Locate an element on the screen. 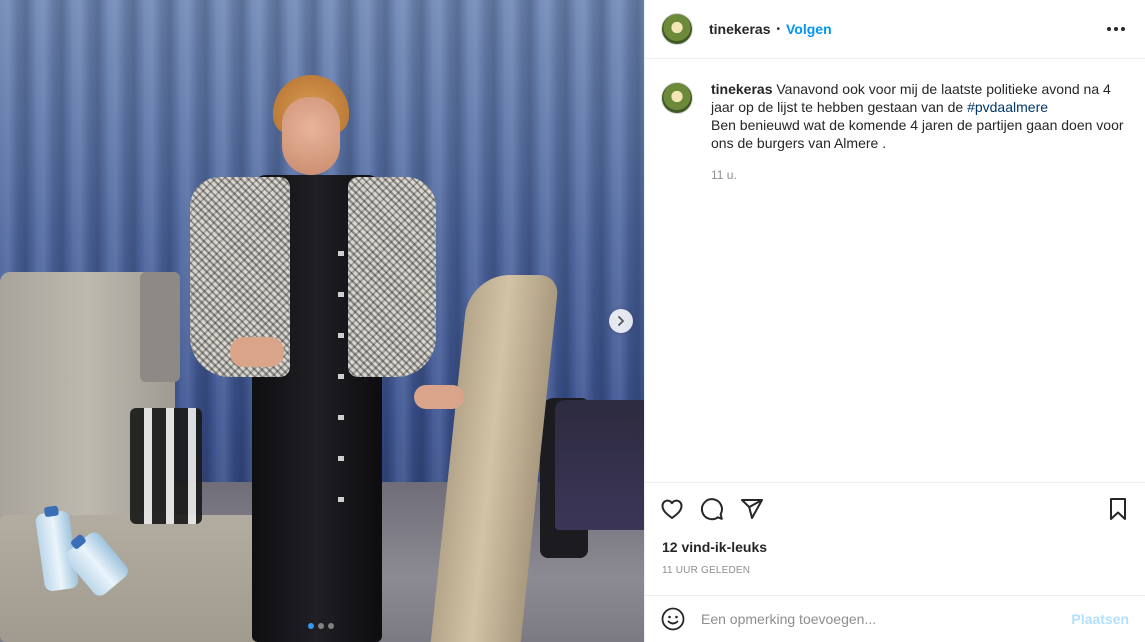 This screenshot has width=1145, height=642. jacket-right is located at coordinates (392, 277).